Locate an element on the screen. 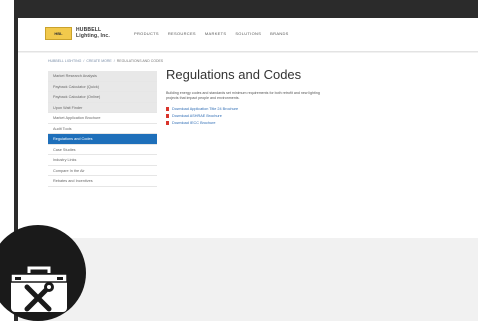 The height and width of the screenshot is (321, 478). sidebar-item-rebates: Rebates and Incentives is located at coordinates (102, 181).